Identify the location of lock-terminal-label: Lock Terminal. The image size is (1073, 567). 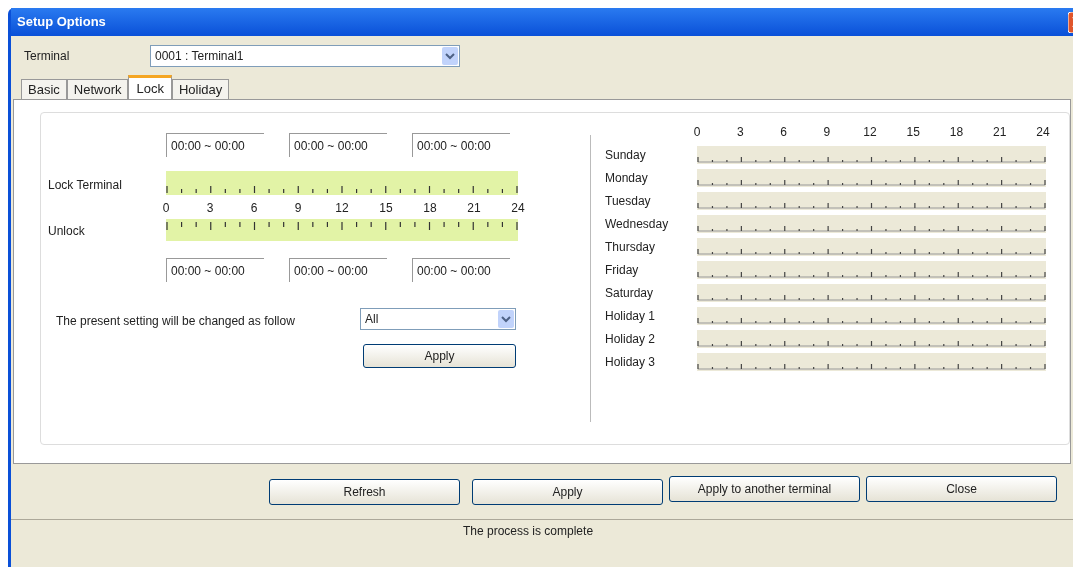
(85, 185).